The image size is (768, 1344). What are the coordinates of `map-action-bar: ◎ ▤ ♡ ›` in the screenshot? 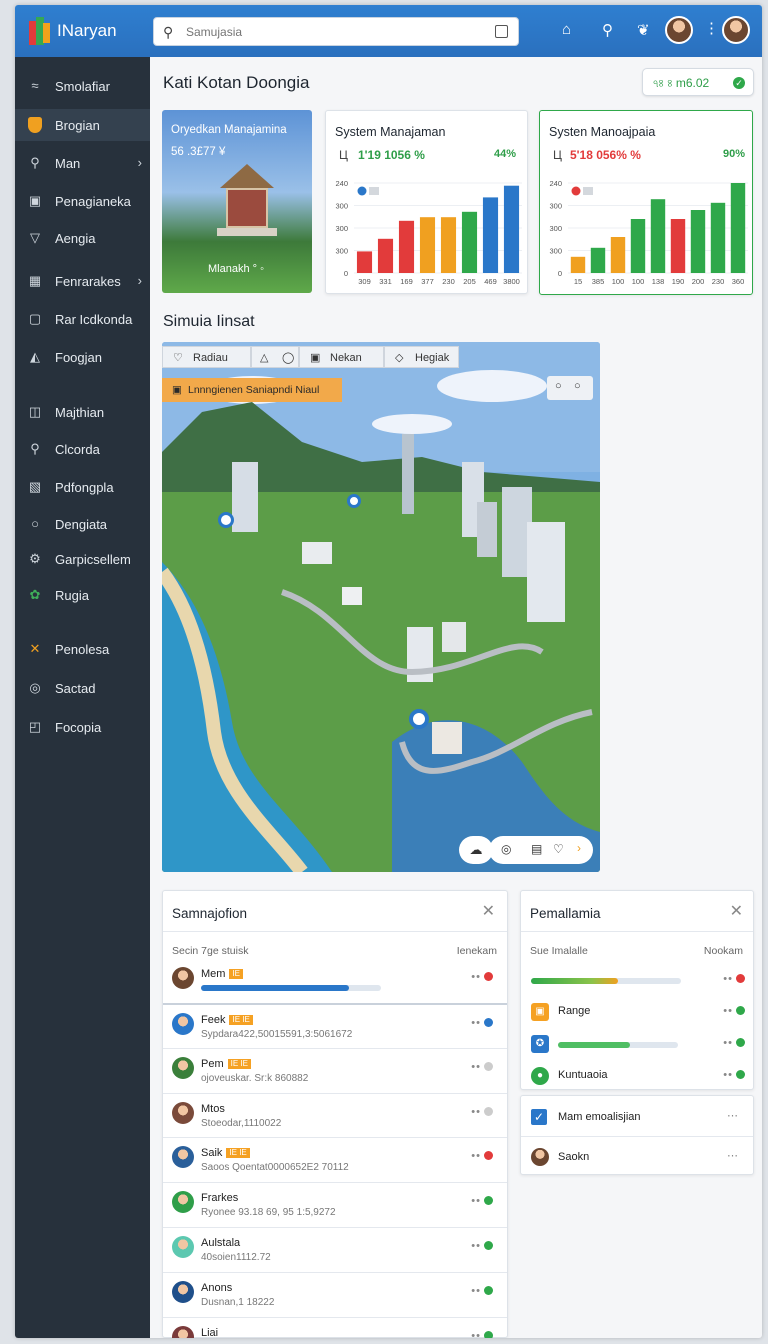 It's located at (541, 850).